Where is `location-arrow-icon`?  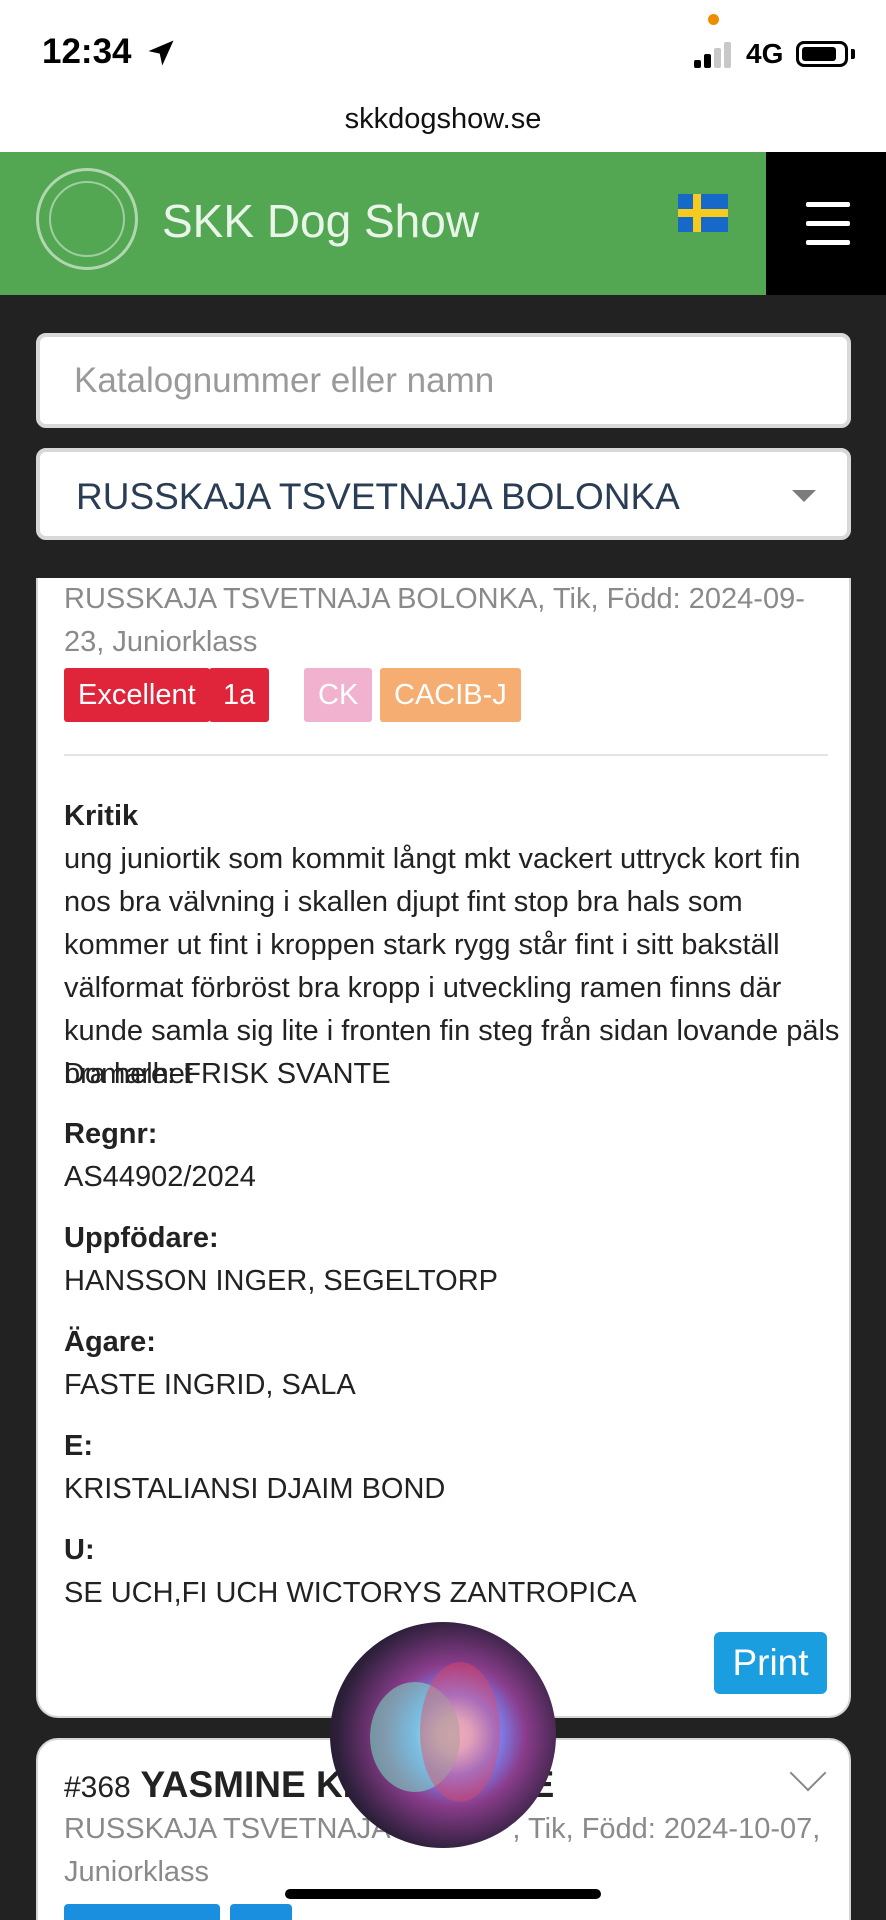 location-arrow-icon is located at coordinates (161, 53).